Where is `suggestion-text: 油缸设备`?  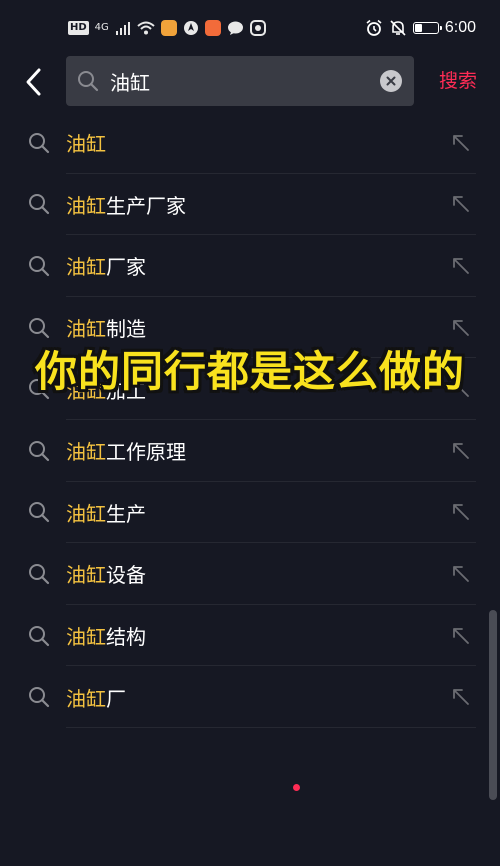
suggestion-text: 油缸设备 is located at coordinates (106, 573).